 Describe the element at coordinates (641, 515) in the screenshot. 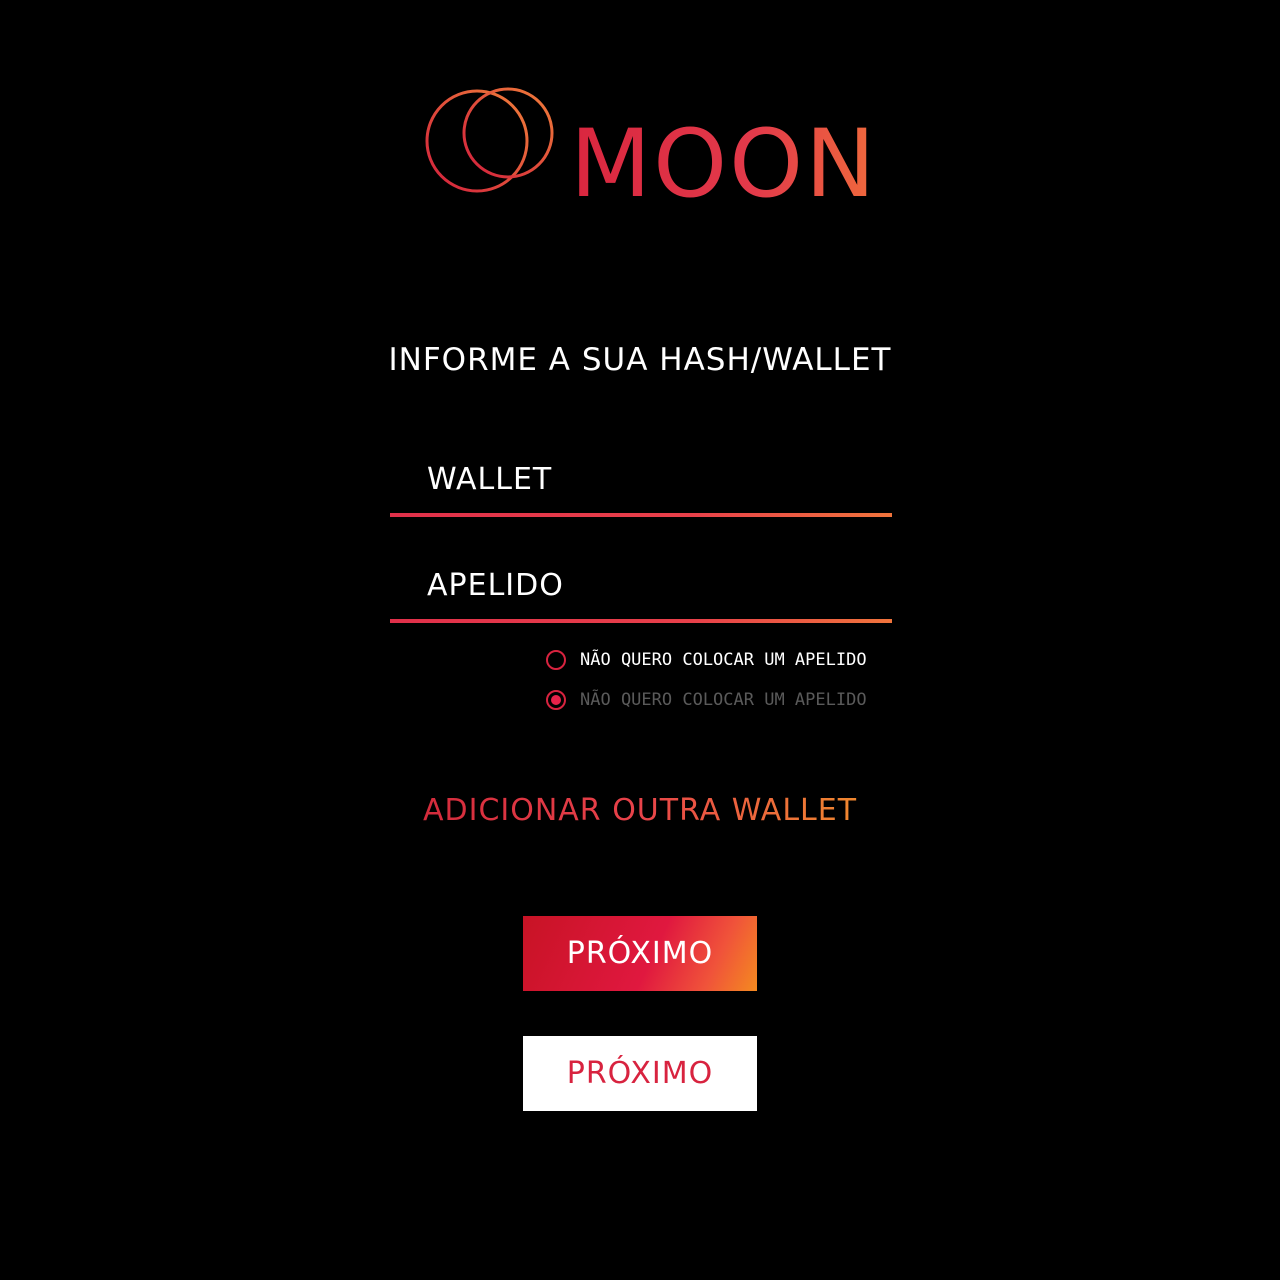

I see `wallet-underline` at that location.